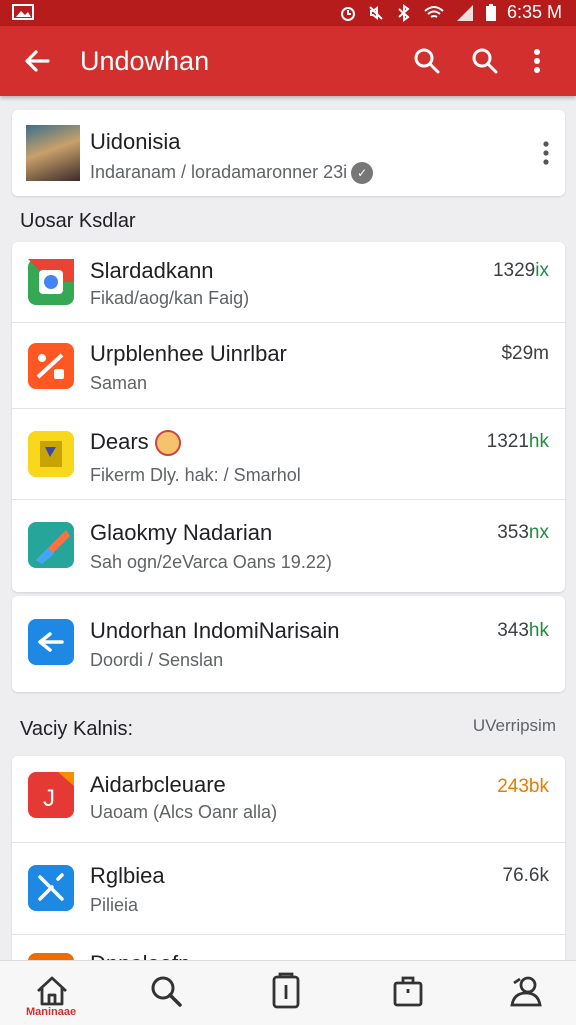 The height and width of the screenshot is (1025, 576). What do you see at coordinates (507, 441) in the screenshot?
I see `item-value-number: 1321` at bounding box center [507, 441].